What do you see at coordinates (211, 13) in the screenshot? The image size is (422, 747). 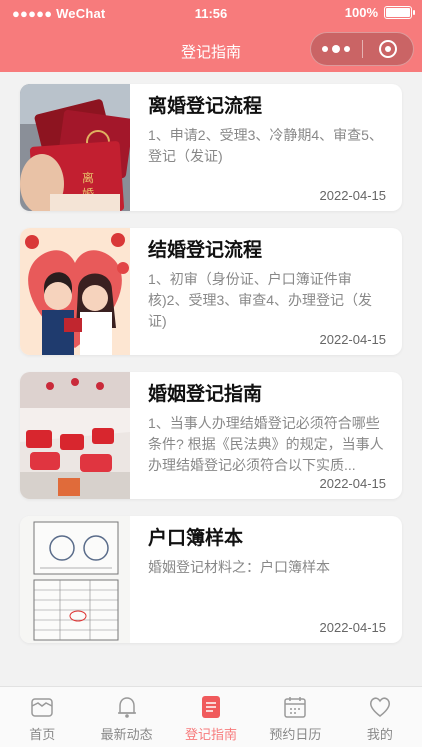 I see `status-bar: ●●●●● WeChat 11:56 100%` at bounding box center [211, 13].